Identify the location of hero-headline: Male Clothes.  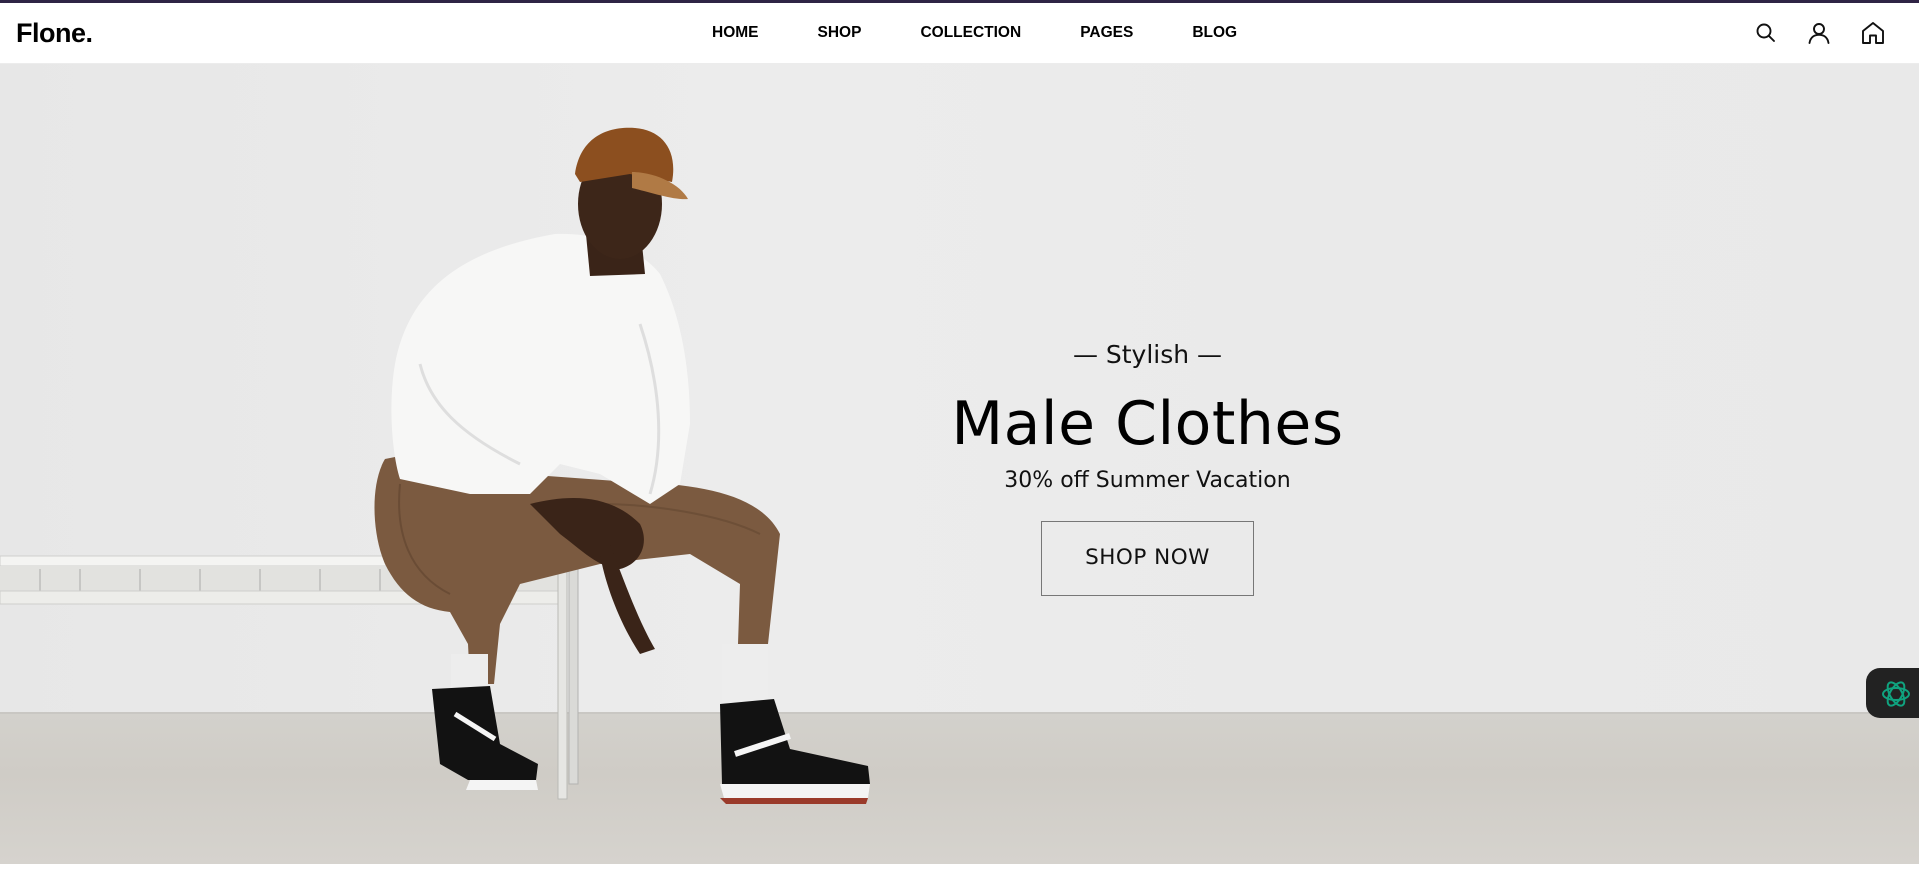
(1147, 424).